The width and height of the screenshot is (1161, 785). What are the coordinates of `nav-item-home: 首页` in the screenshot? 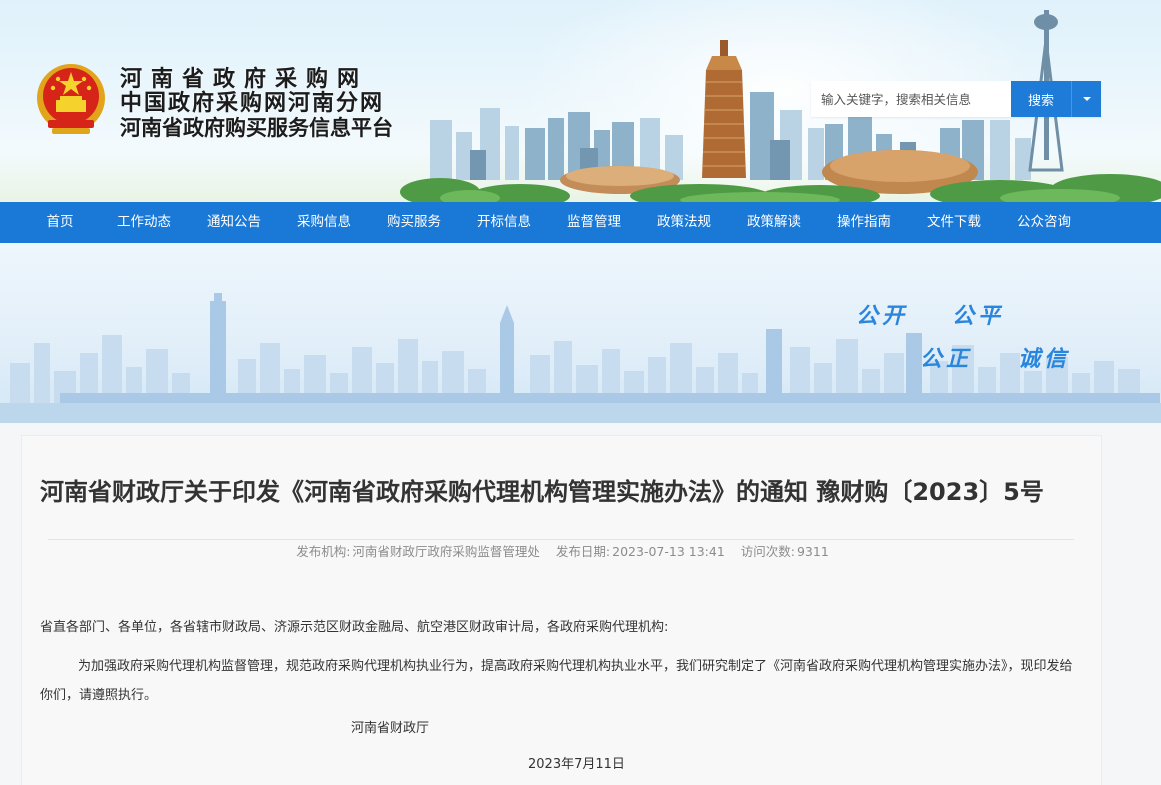 It's located at (60, 222).